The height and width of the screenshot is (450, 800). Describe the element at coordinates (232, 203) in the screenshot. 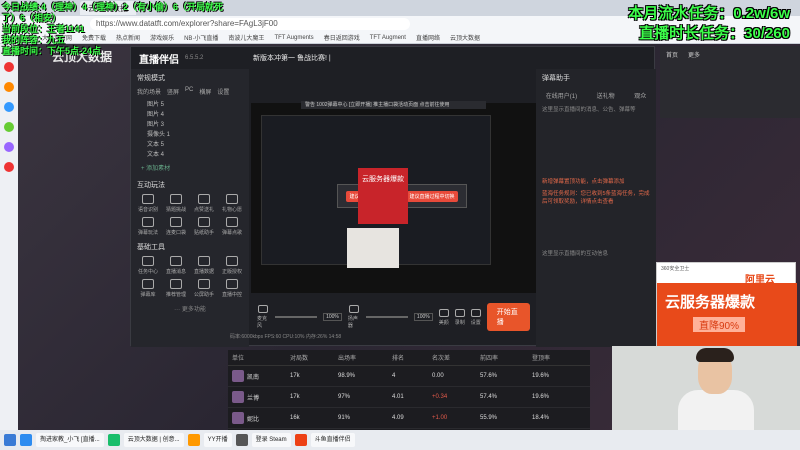

I see `tool-interactive: 礼物心愿` at that location.